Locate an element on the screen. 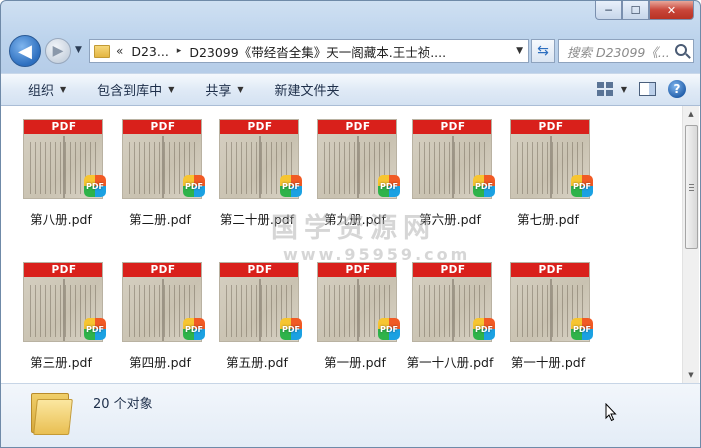 The width and height of the screenshot is (701, 448). file-item: PDF PDF 第四册.pdf is located at coordinates (160, 319).